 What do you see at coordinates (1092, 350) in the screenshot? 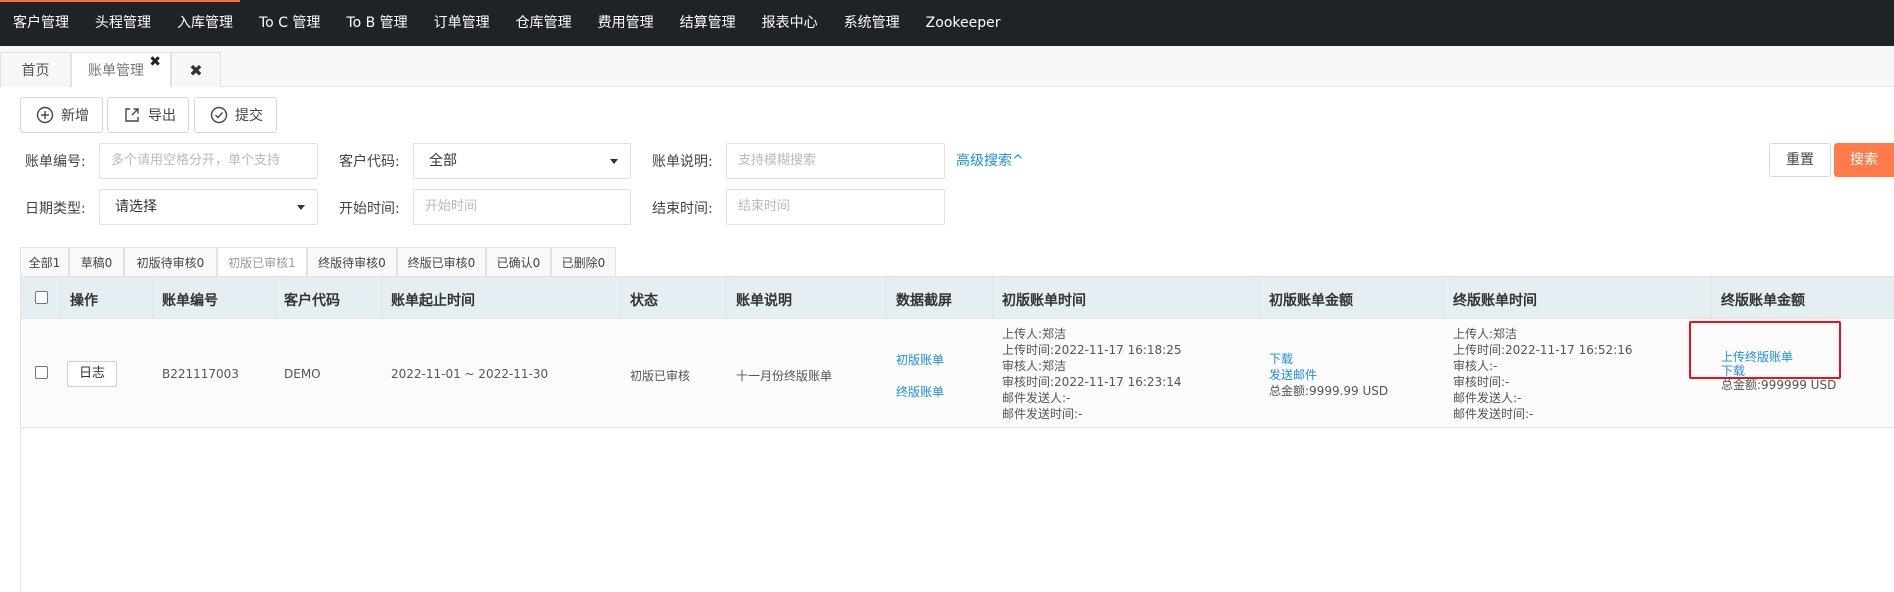
I see `first-upload-time: 上传时间:2022-11-17 16:18:25` at bounding box center [1092, 350].